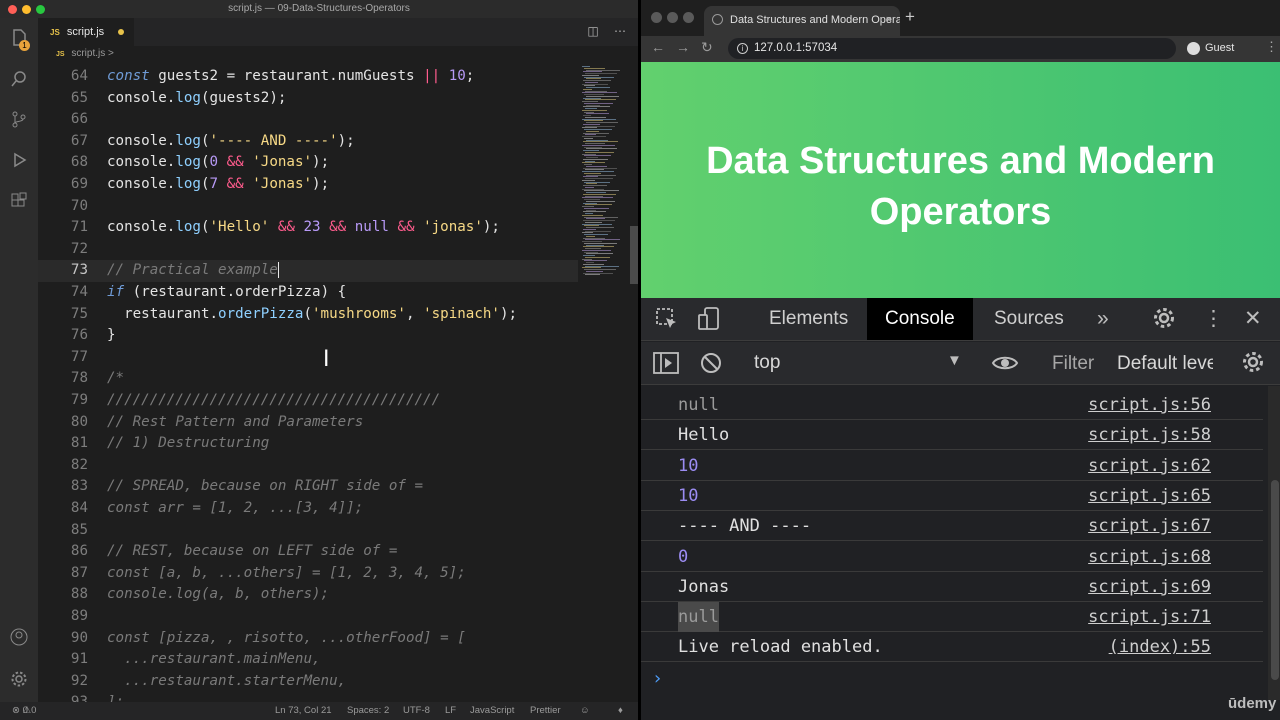 This screenshot has width=1280, height=720. I want to click on explorer-icon: 1, so click(19, 39).